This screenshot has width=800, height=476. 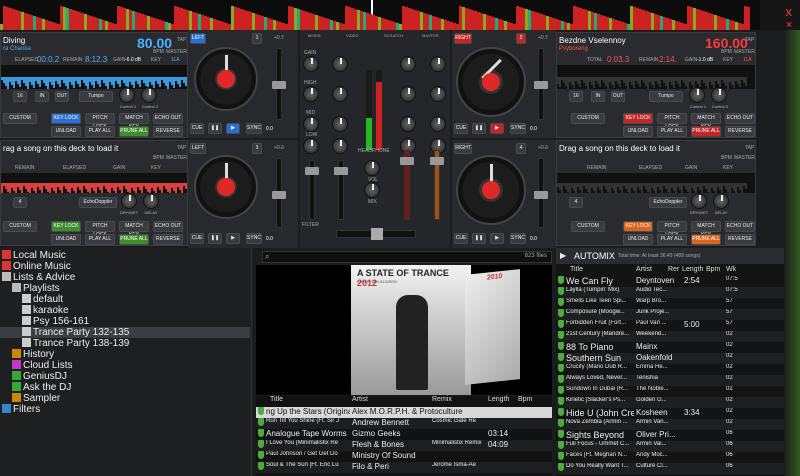 I want to click on deck-2-play-all: PLAY ALL, so click(x=672, y=131).